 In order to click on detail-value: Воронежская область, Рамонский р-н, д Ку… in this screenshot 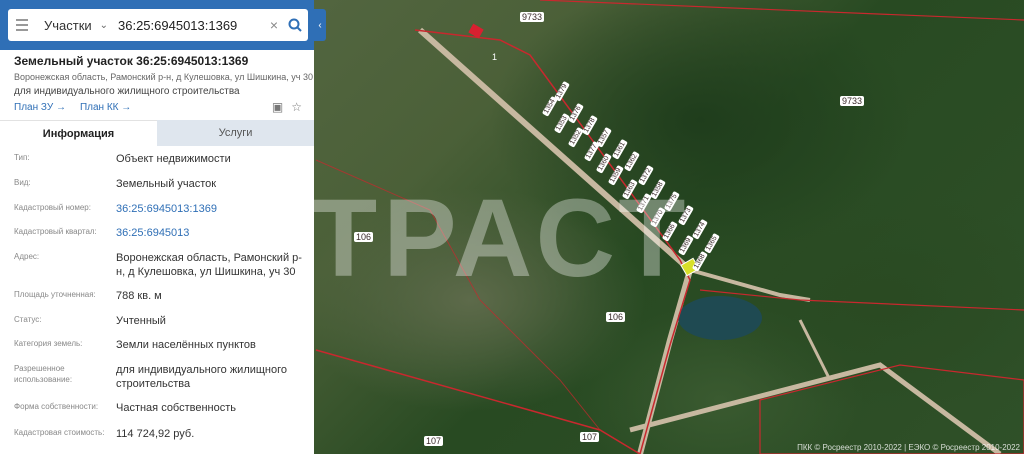, I will do `click(209, 265)`.